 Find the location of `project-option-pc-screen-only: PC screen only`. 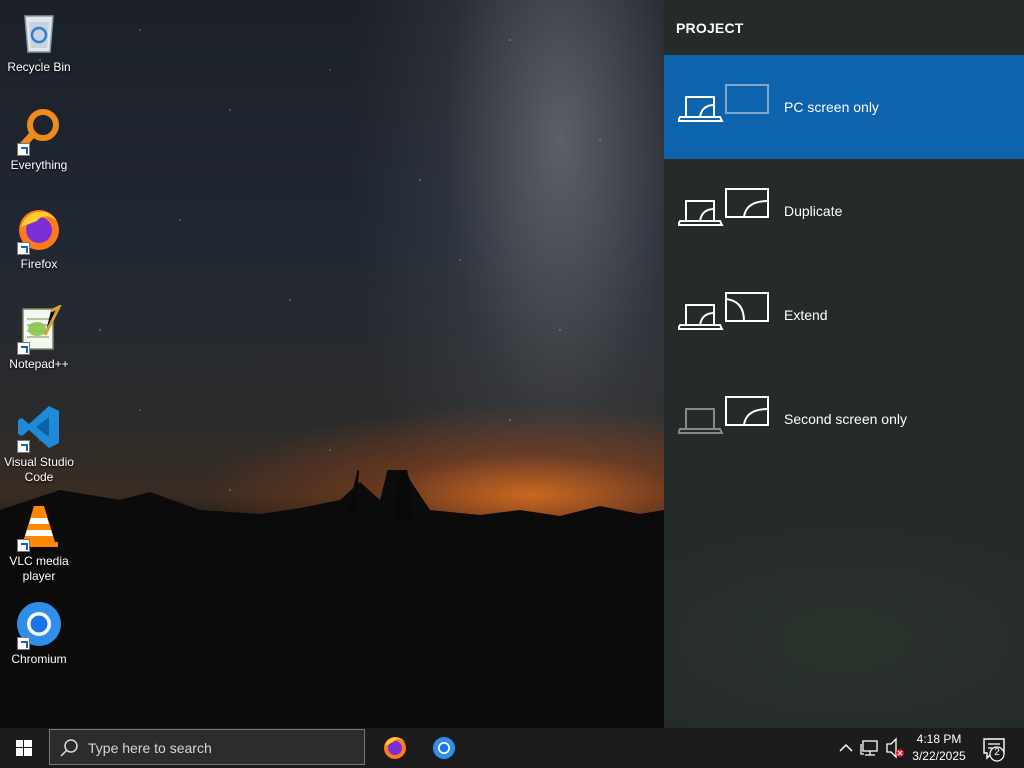

project-option-pc-screen-only: PC screen only is located at coordinates (844, 107).